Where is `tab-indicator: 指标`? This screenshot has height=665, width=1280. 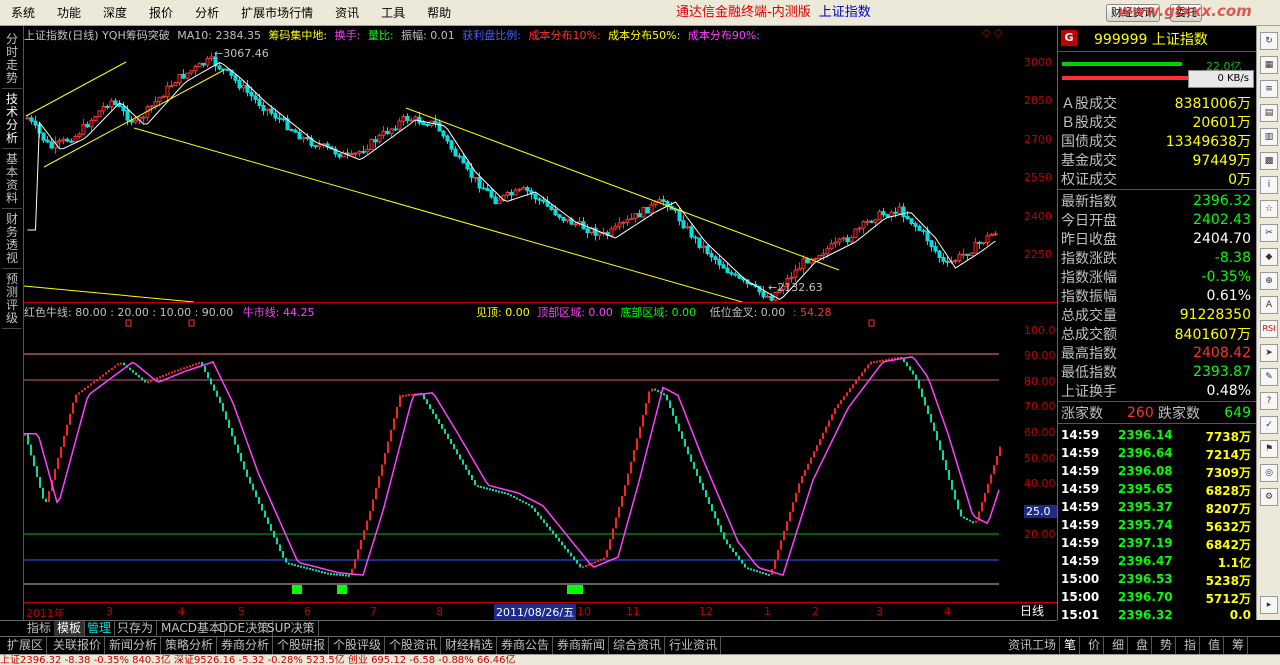 tab-indicator: 指标 is located at coordinates (40, 629).